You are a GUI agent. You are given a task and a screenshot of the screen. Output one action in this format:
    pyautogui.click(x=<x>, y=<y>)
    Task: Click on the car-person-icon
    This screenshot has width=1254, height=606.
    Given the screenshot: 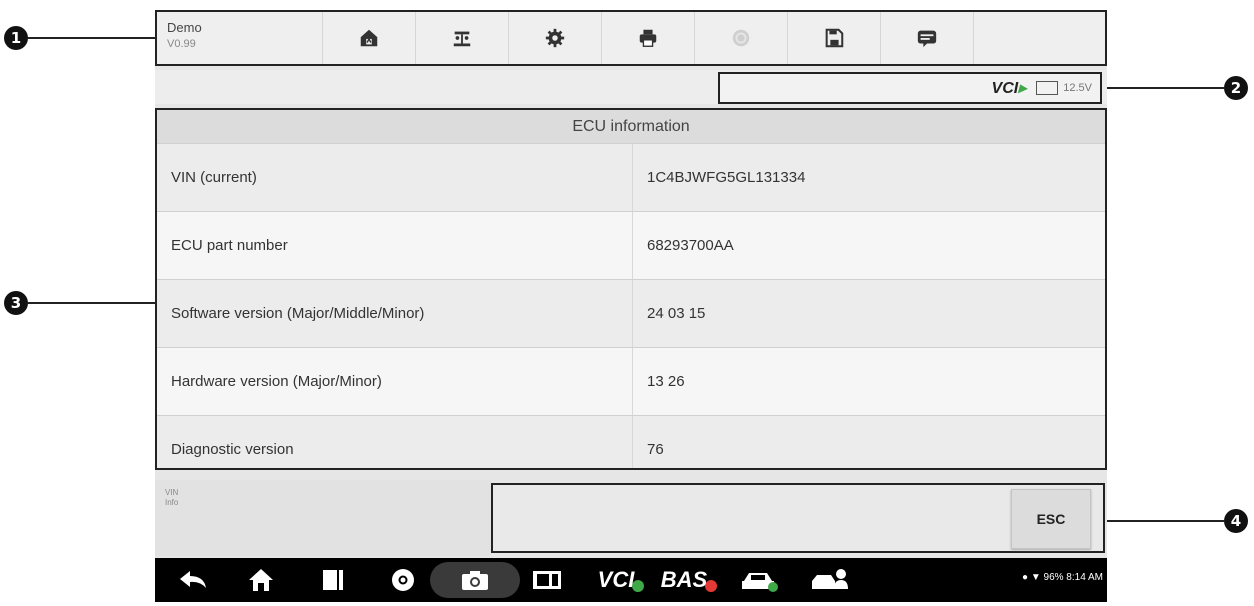 What is the action you would take?
    pyautogui.click(x=830, y=579)
    